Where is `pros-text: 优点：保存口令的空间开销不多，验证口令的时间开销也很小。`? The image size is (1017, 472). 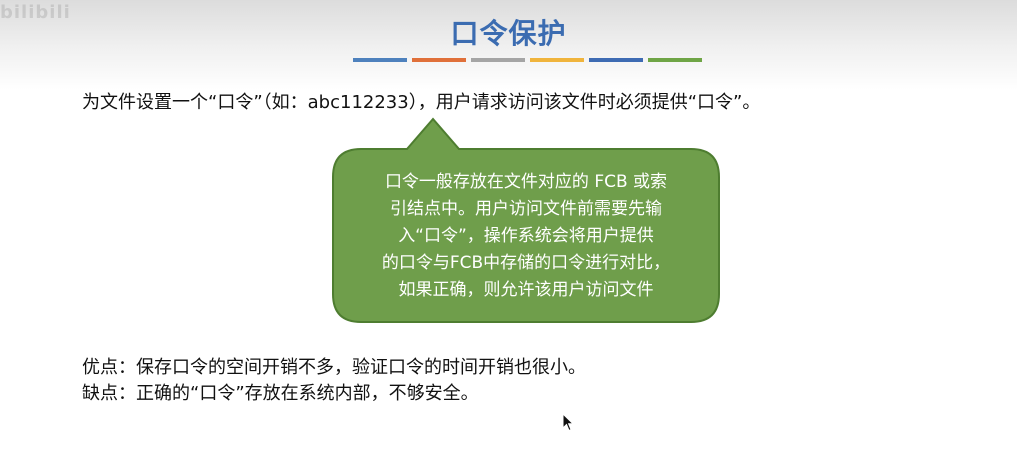
pros-text: 优点：保存口令的空间开销不多，验证口令的时间开销也很小。 is located at coordinates (334, 367).